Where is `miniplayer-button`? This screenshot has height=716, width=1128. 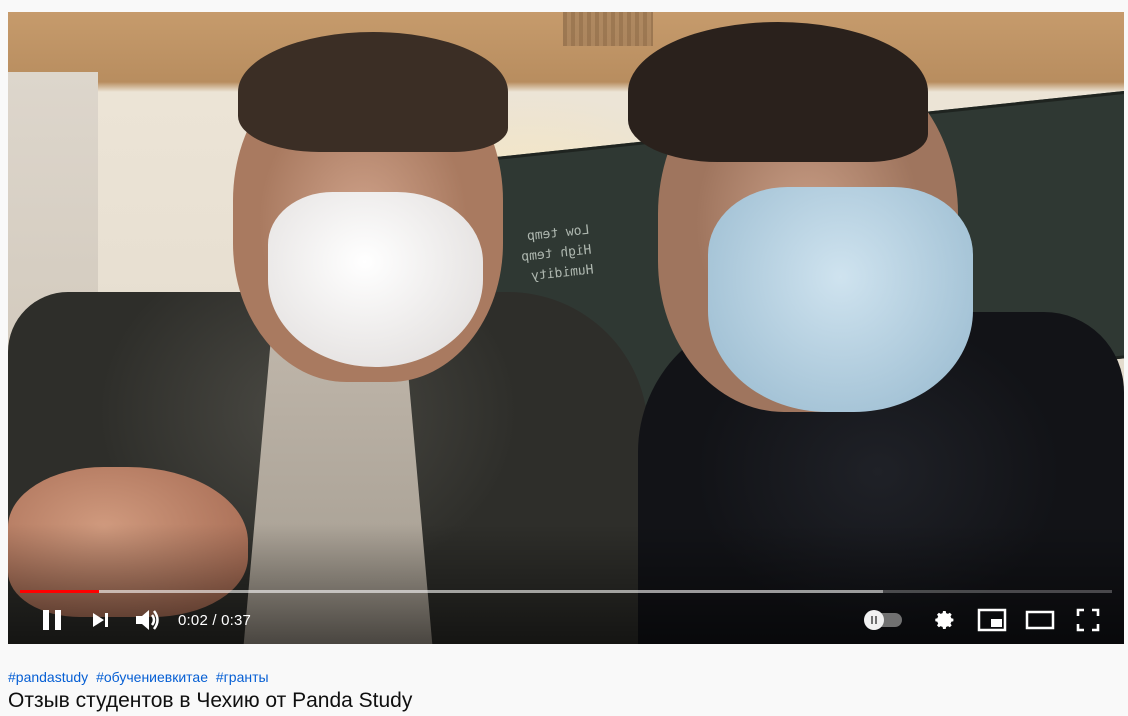
miniplayer-button is located at coordinates (992, 620).